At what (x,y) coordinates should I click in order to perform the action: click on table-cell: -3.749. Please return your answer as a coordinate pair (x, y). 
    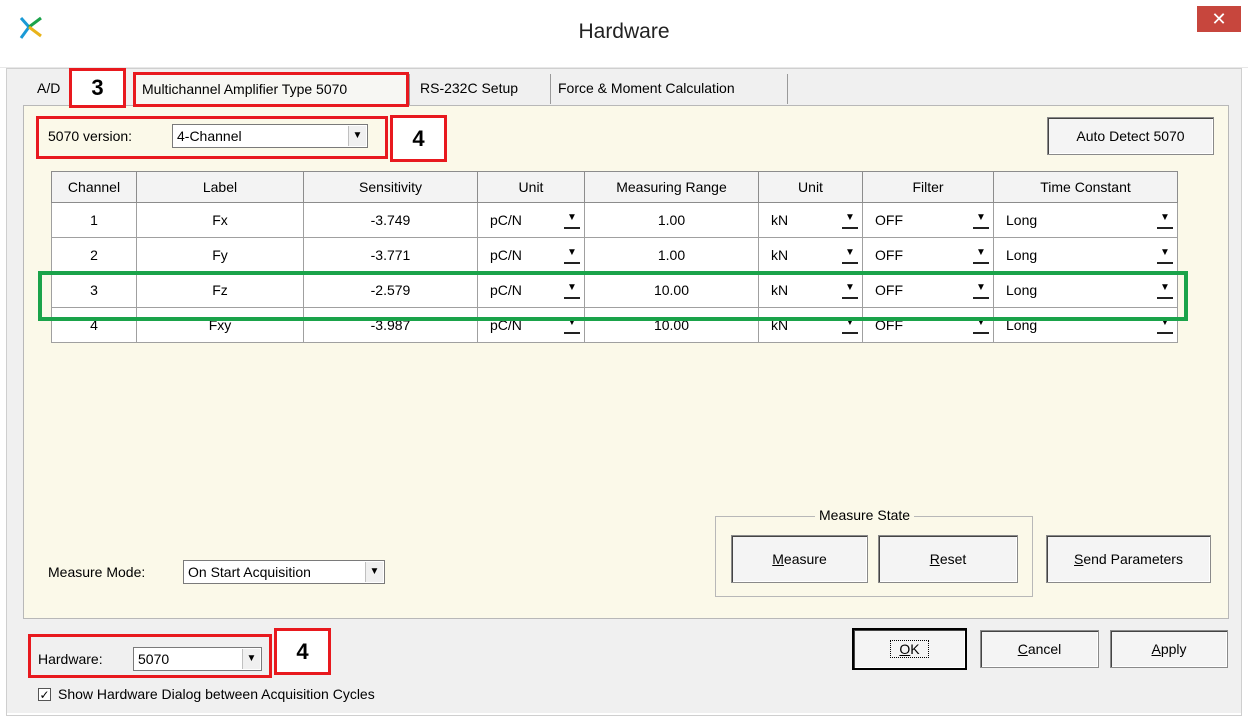
    Looking at the image, I should click on (390, 220).